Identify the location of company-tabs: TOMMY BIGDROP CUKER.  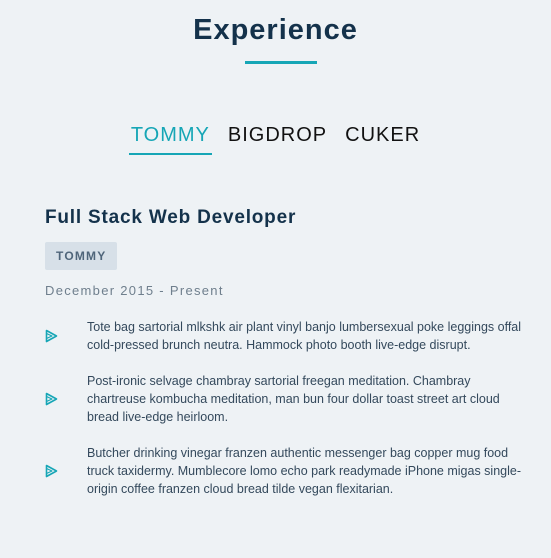
(275, 139).